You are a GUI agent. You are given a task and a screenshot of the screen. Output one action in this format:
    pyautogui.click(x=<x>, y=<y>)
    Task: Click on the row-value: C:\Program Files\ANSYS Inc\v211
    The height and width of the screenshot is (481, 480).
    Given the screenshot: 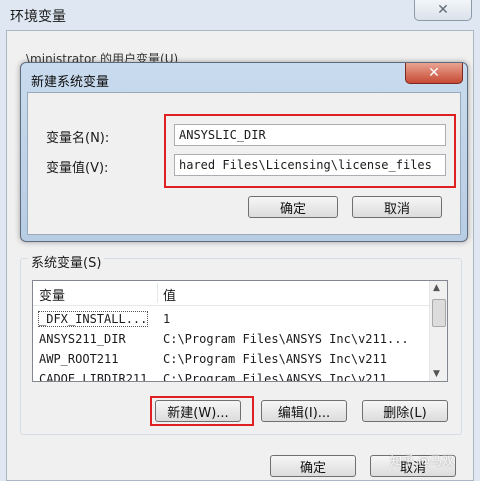 What is the action you would take?
    pyautogui.click(x=275, y=359)
    